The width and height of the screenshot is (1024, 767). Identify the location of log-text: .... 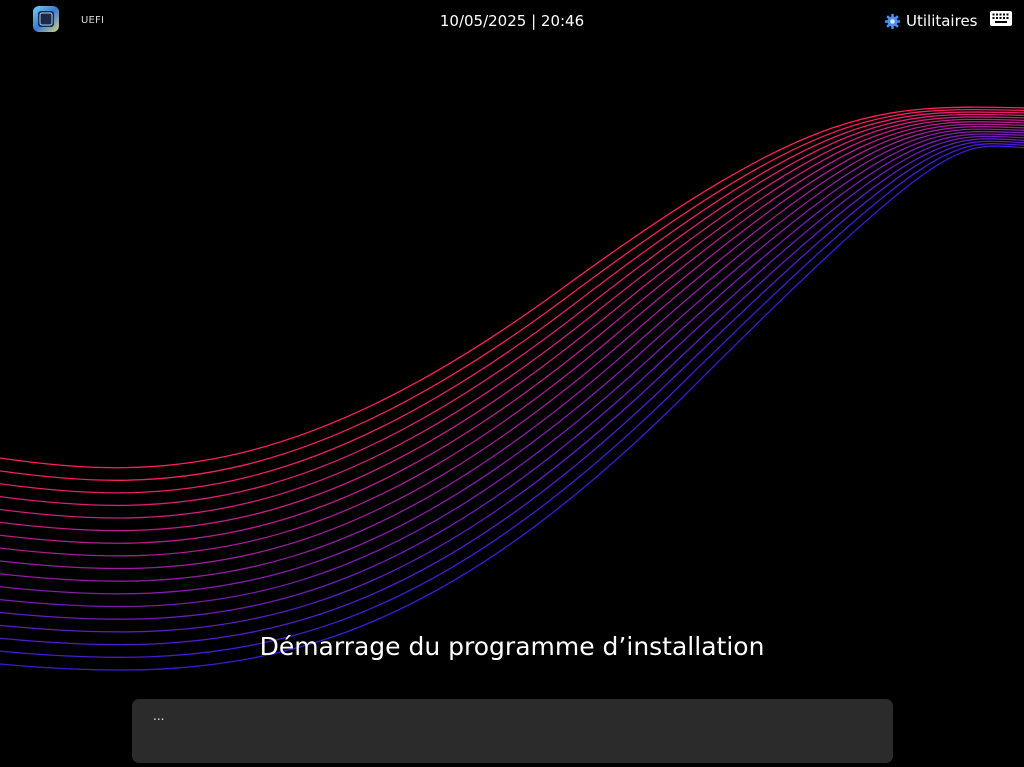
(159, 716).